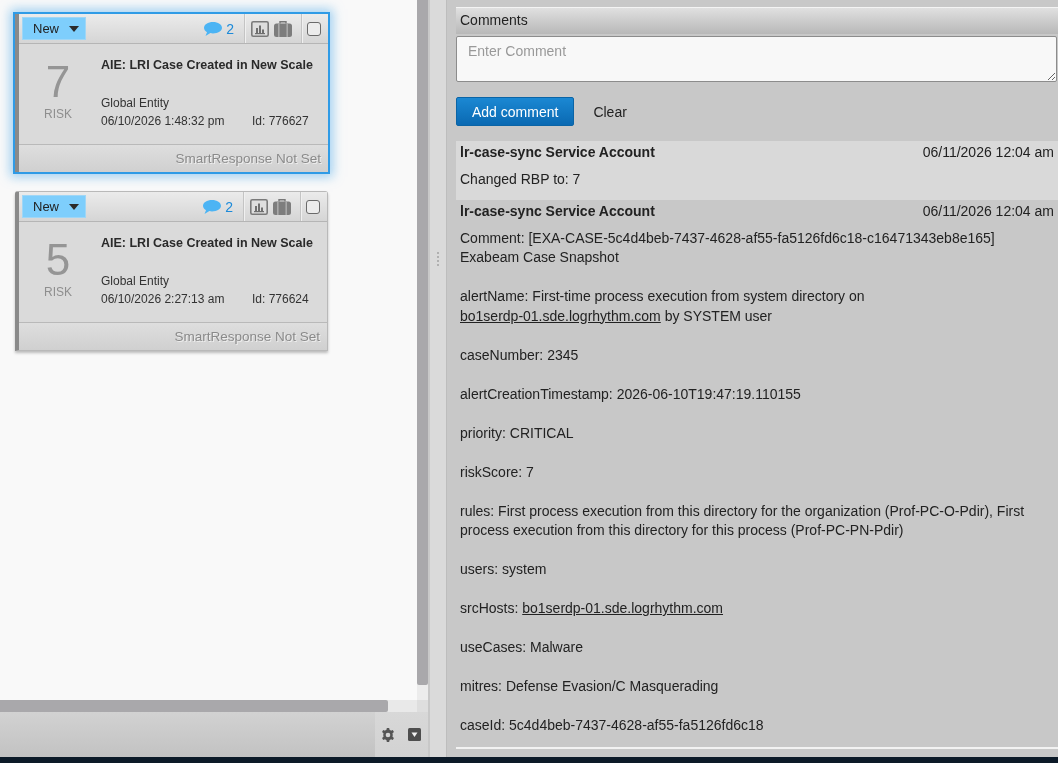  What do you see at coordinates (757, 20) in the screenshot?
I see `comments-header: Comments` at bounding box center [757, 20].